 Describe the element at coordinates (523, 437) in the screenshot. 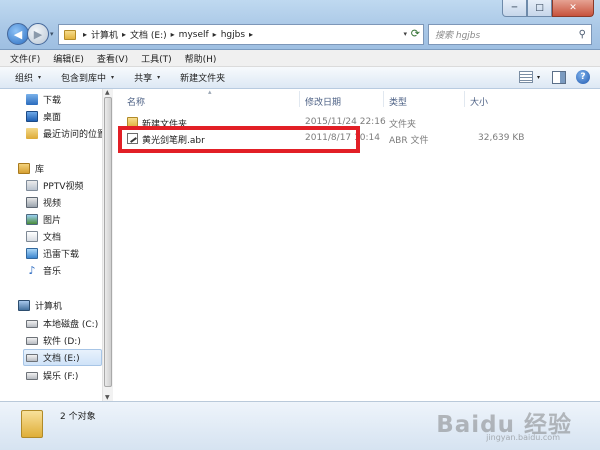

I see `baidu-watermark-url: jingyan.baidu.com` at that location.